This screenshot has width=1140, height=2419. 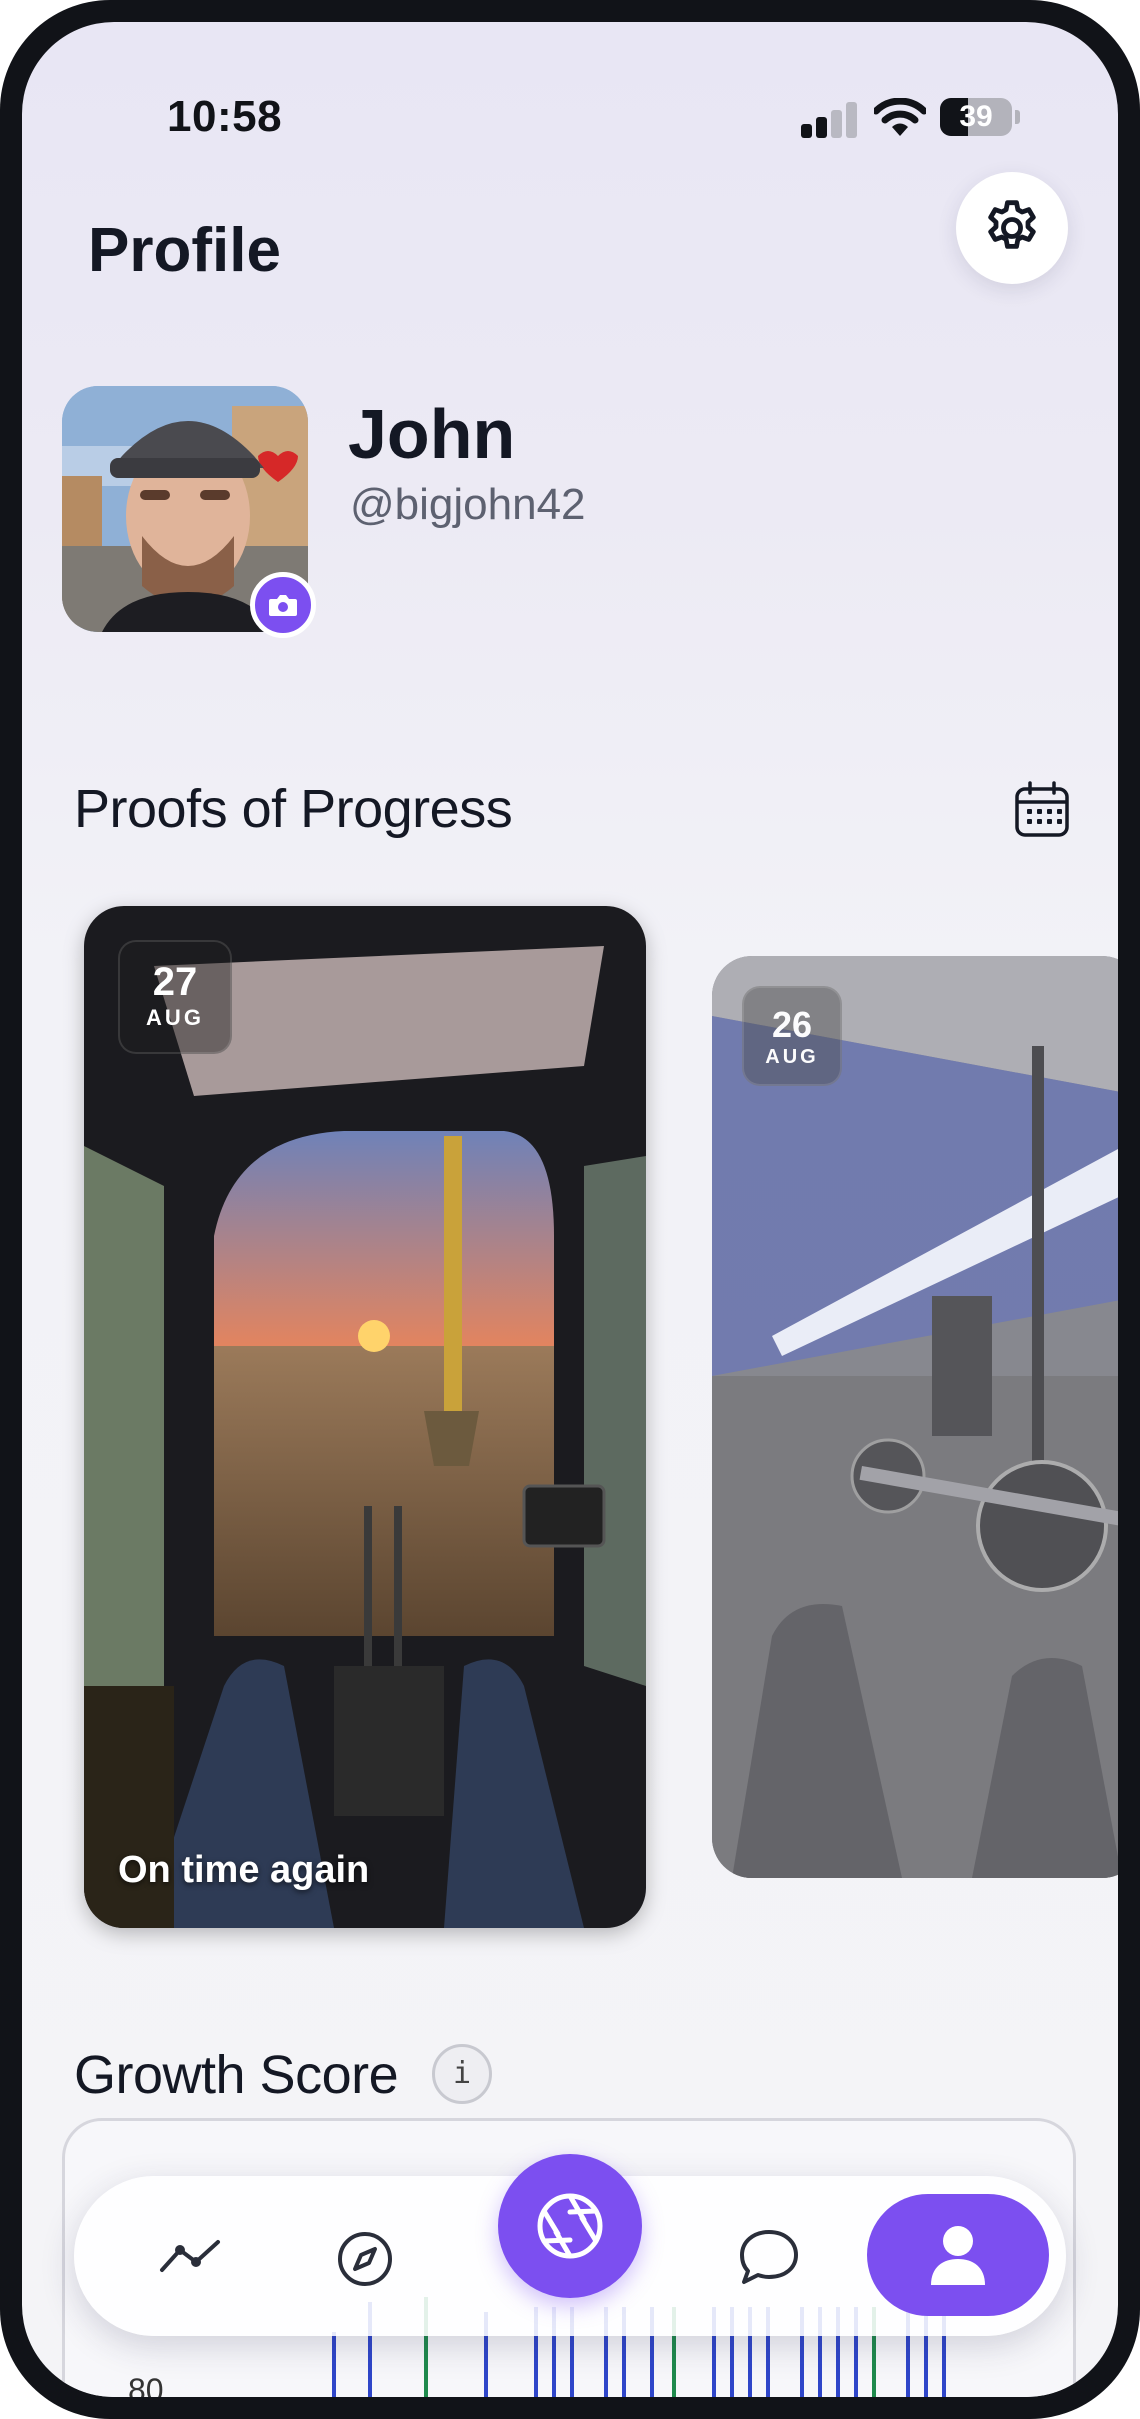 I want to click on battery-cap, so click(x=1017, y=117).